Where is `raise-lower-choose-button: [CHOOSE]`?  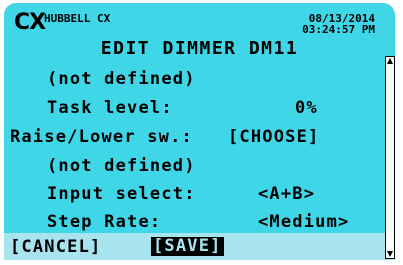 raise-lower-choose-button: [CHOOSE] is located at coordinates (273, 137).